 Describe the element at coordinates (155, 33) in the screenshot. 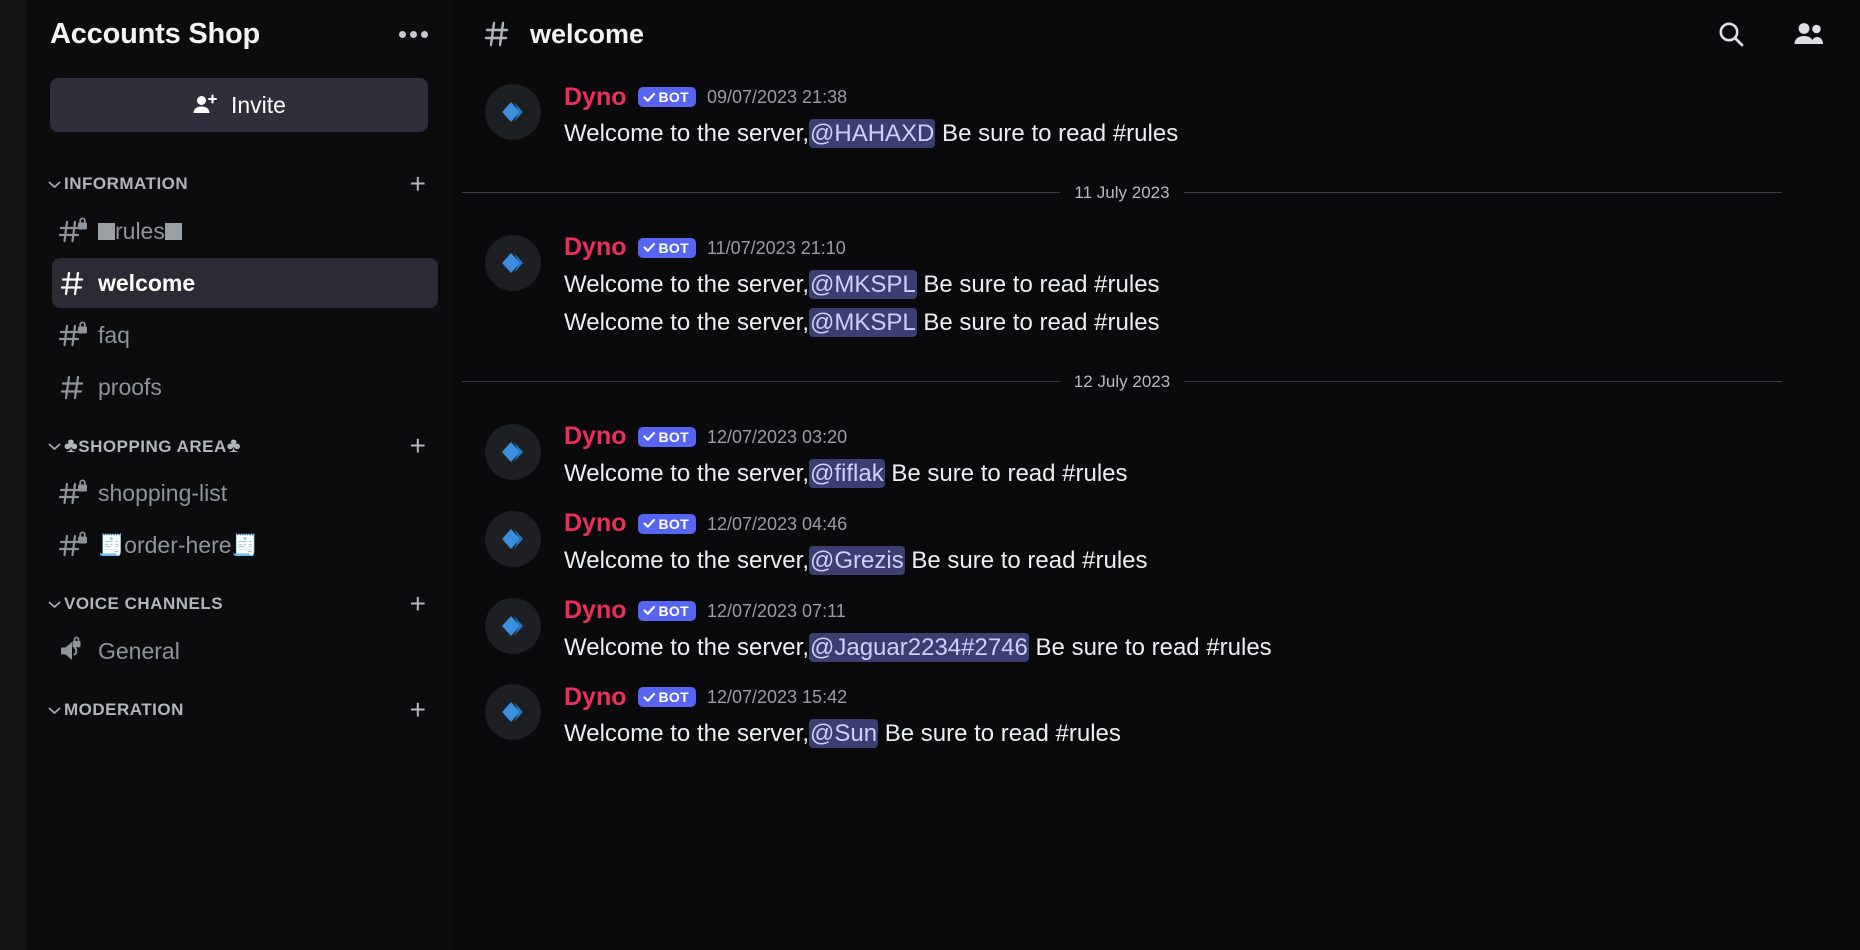

I see `server-name: Accounts Shop` at that location.